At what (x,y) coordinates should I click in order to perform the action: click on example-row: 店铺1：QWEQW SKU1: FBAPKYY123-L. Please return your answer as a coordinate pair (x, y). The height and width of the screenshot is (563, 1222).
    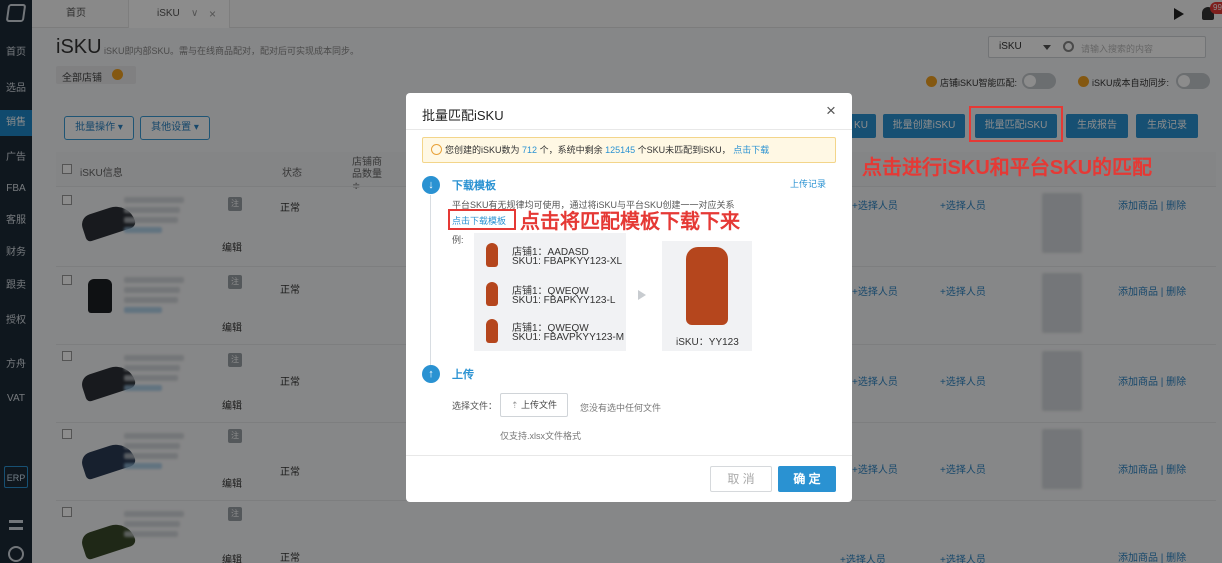
    Looking at the image, I should click on (553, 295).